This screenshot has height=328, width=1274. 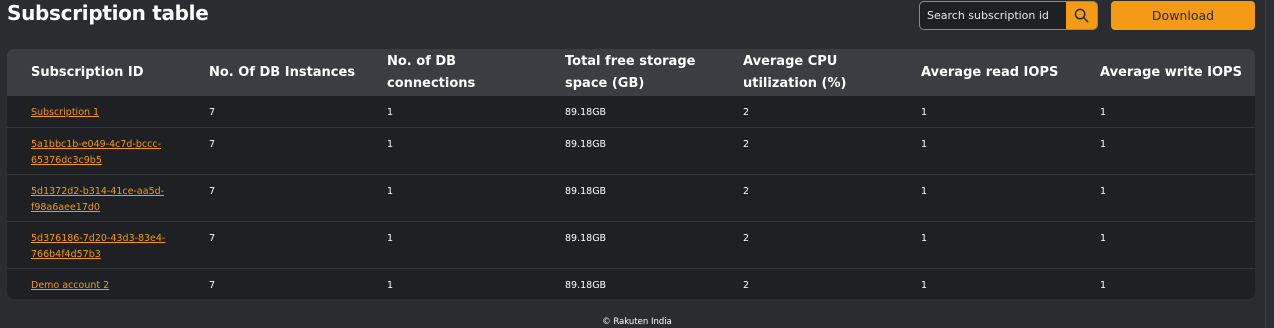 I want to click on column-header-db-instances: No. Of DB Instances, so click(x=274, y=72).